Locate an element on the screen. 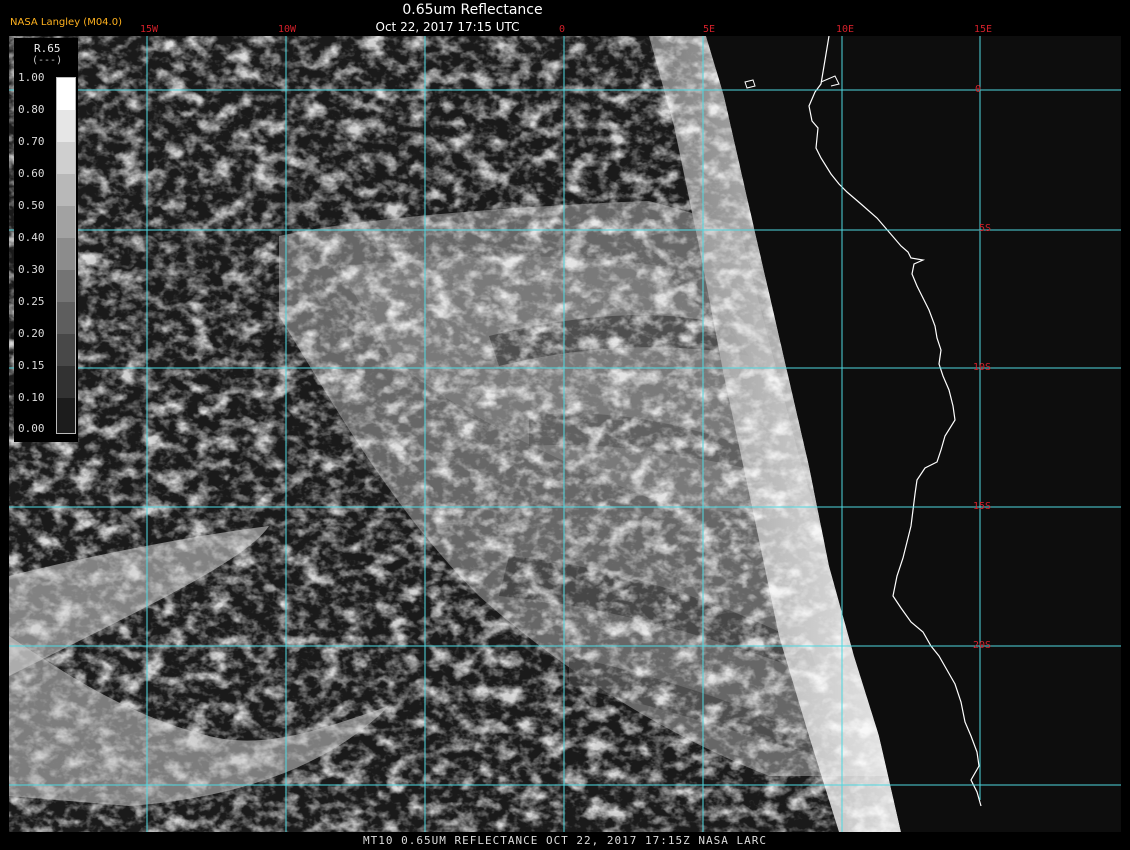 The image size is (1130, 850). legend-tick: 0.40 is located at coordinates (31, 237).